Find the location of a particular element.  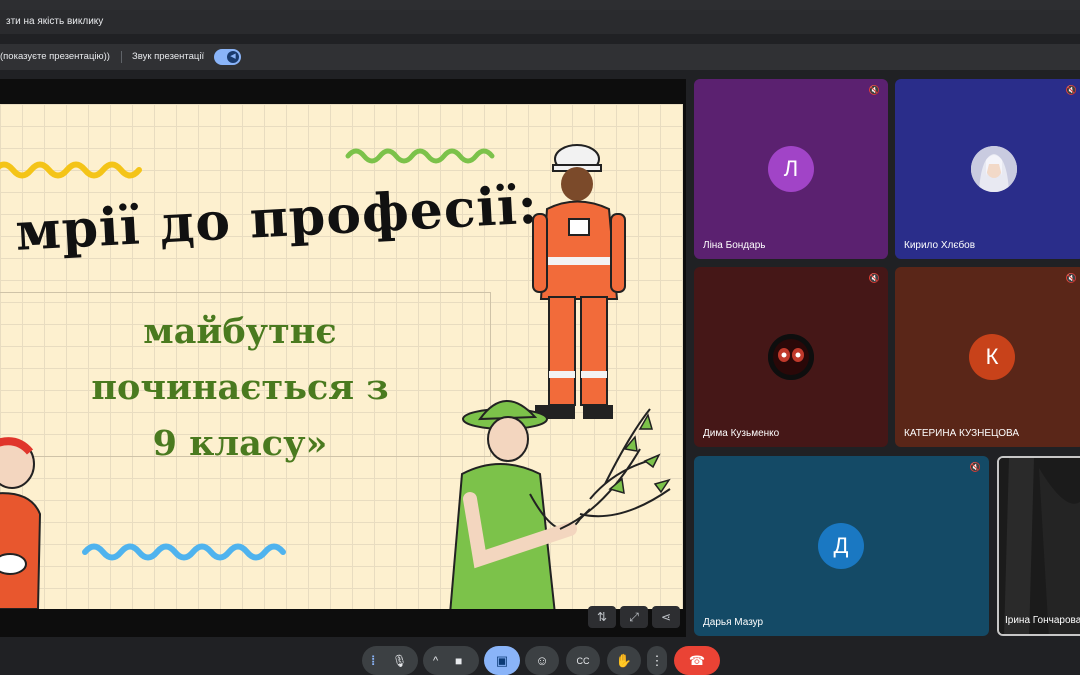

participant-tile: 🔇 К КАТЕРИНА КУЗНЕЦОВА is located at coordinates (987, 357).